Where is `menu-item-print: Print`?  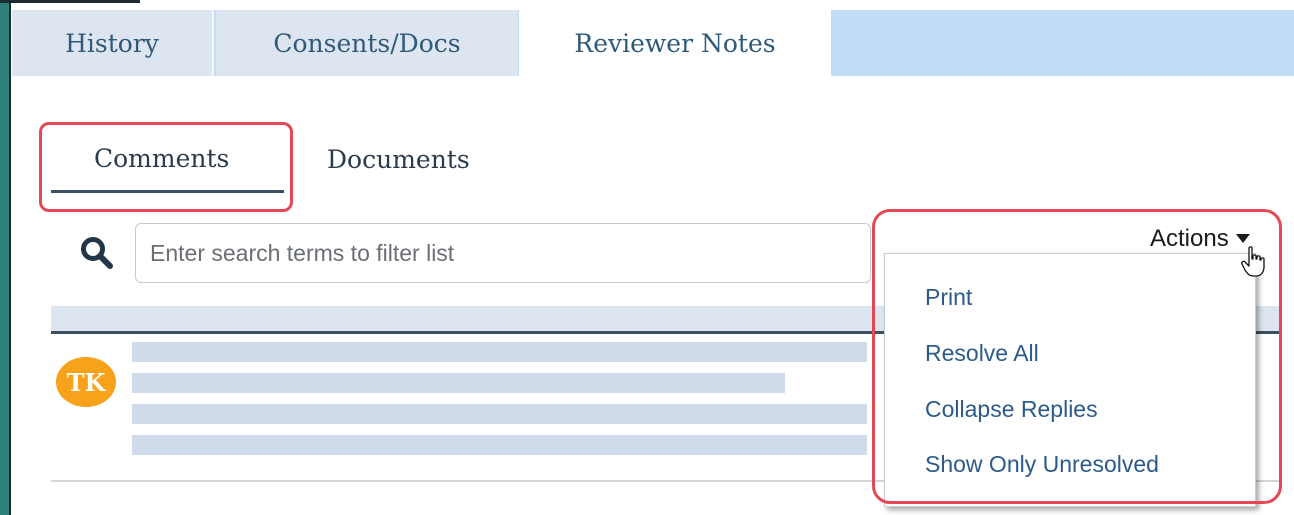
menu-item-print: Print is located at coordinates (948, 297).